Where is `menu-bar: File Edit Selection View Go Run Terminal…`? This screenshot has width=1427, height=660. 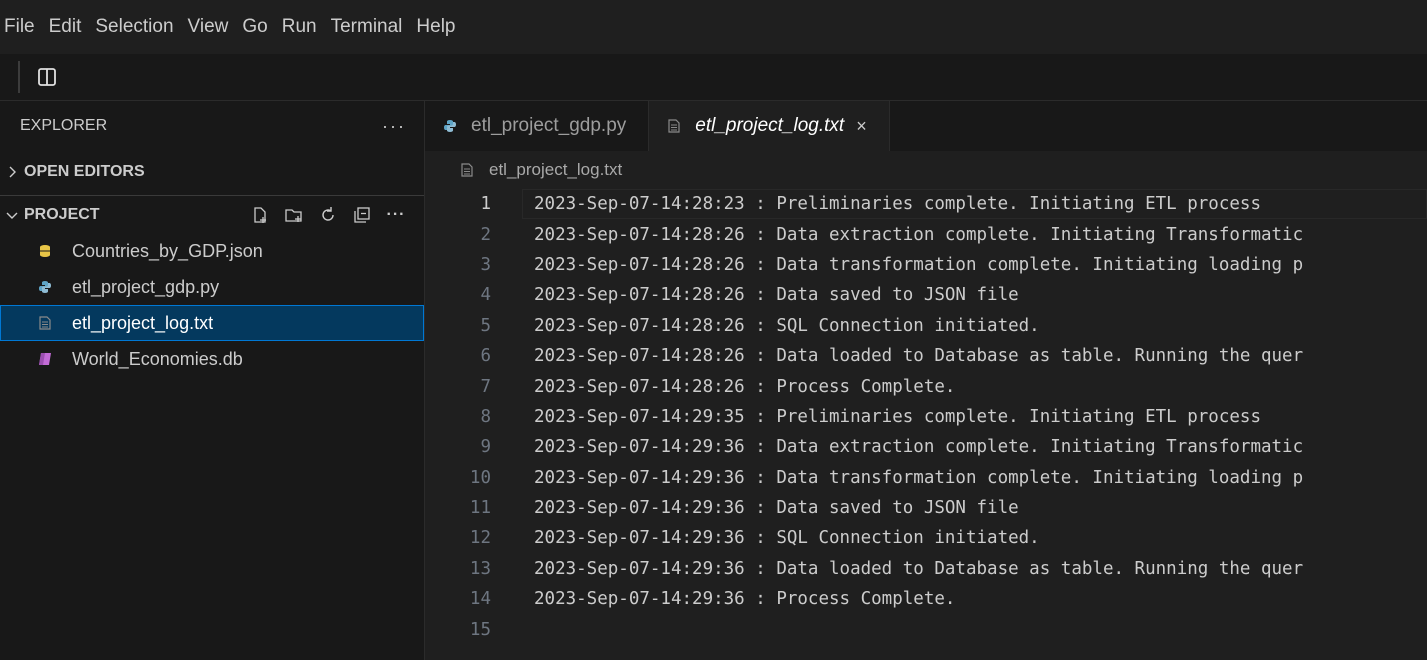 menu-bar: File Edit Selection View Go Run Terminal… is located at coordinates (713, 27).